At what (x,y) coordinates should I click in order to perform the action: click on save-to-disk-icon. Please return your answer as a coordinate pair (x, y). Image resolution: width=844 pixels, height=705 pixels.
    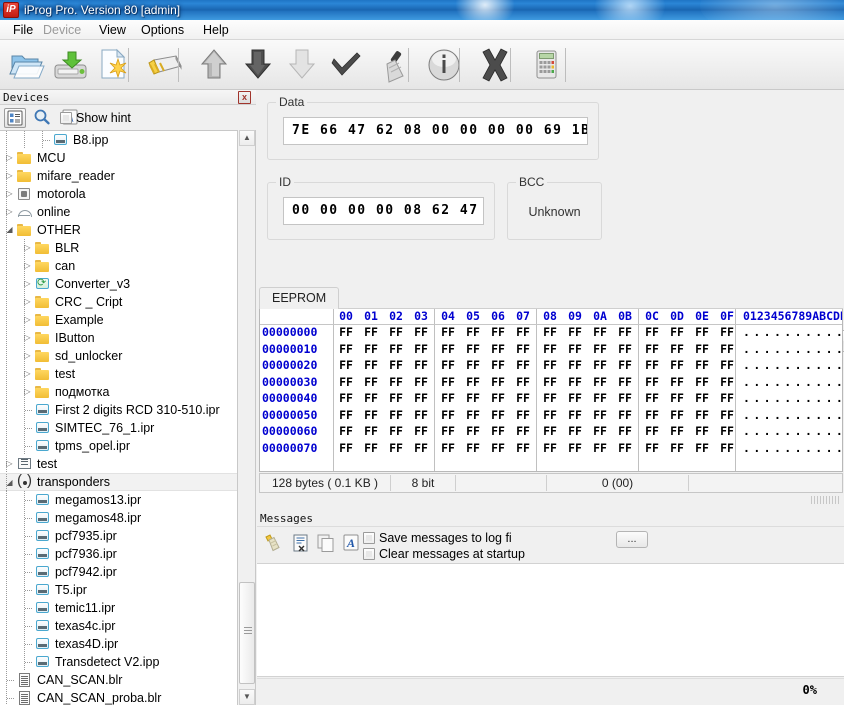
    Looking at the image, I should click on (70, 65).